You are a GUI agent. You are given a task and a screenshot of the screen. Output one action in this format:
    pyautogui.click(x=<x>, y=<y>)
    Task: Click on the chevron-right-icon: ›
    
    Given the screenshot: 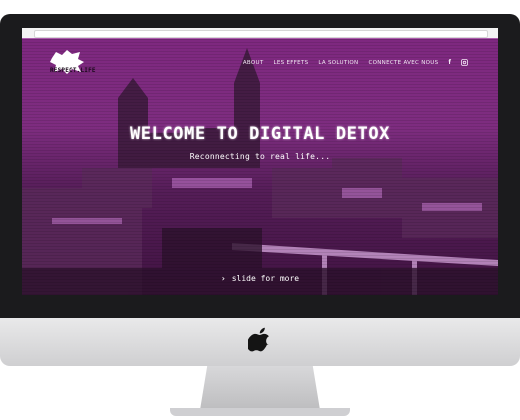 What is the action you would take?
    pyautogui.click(x=223, y=278)
    